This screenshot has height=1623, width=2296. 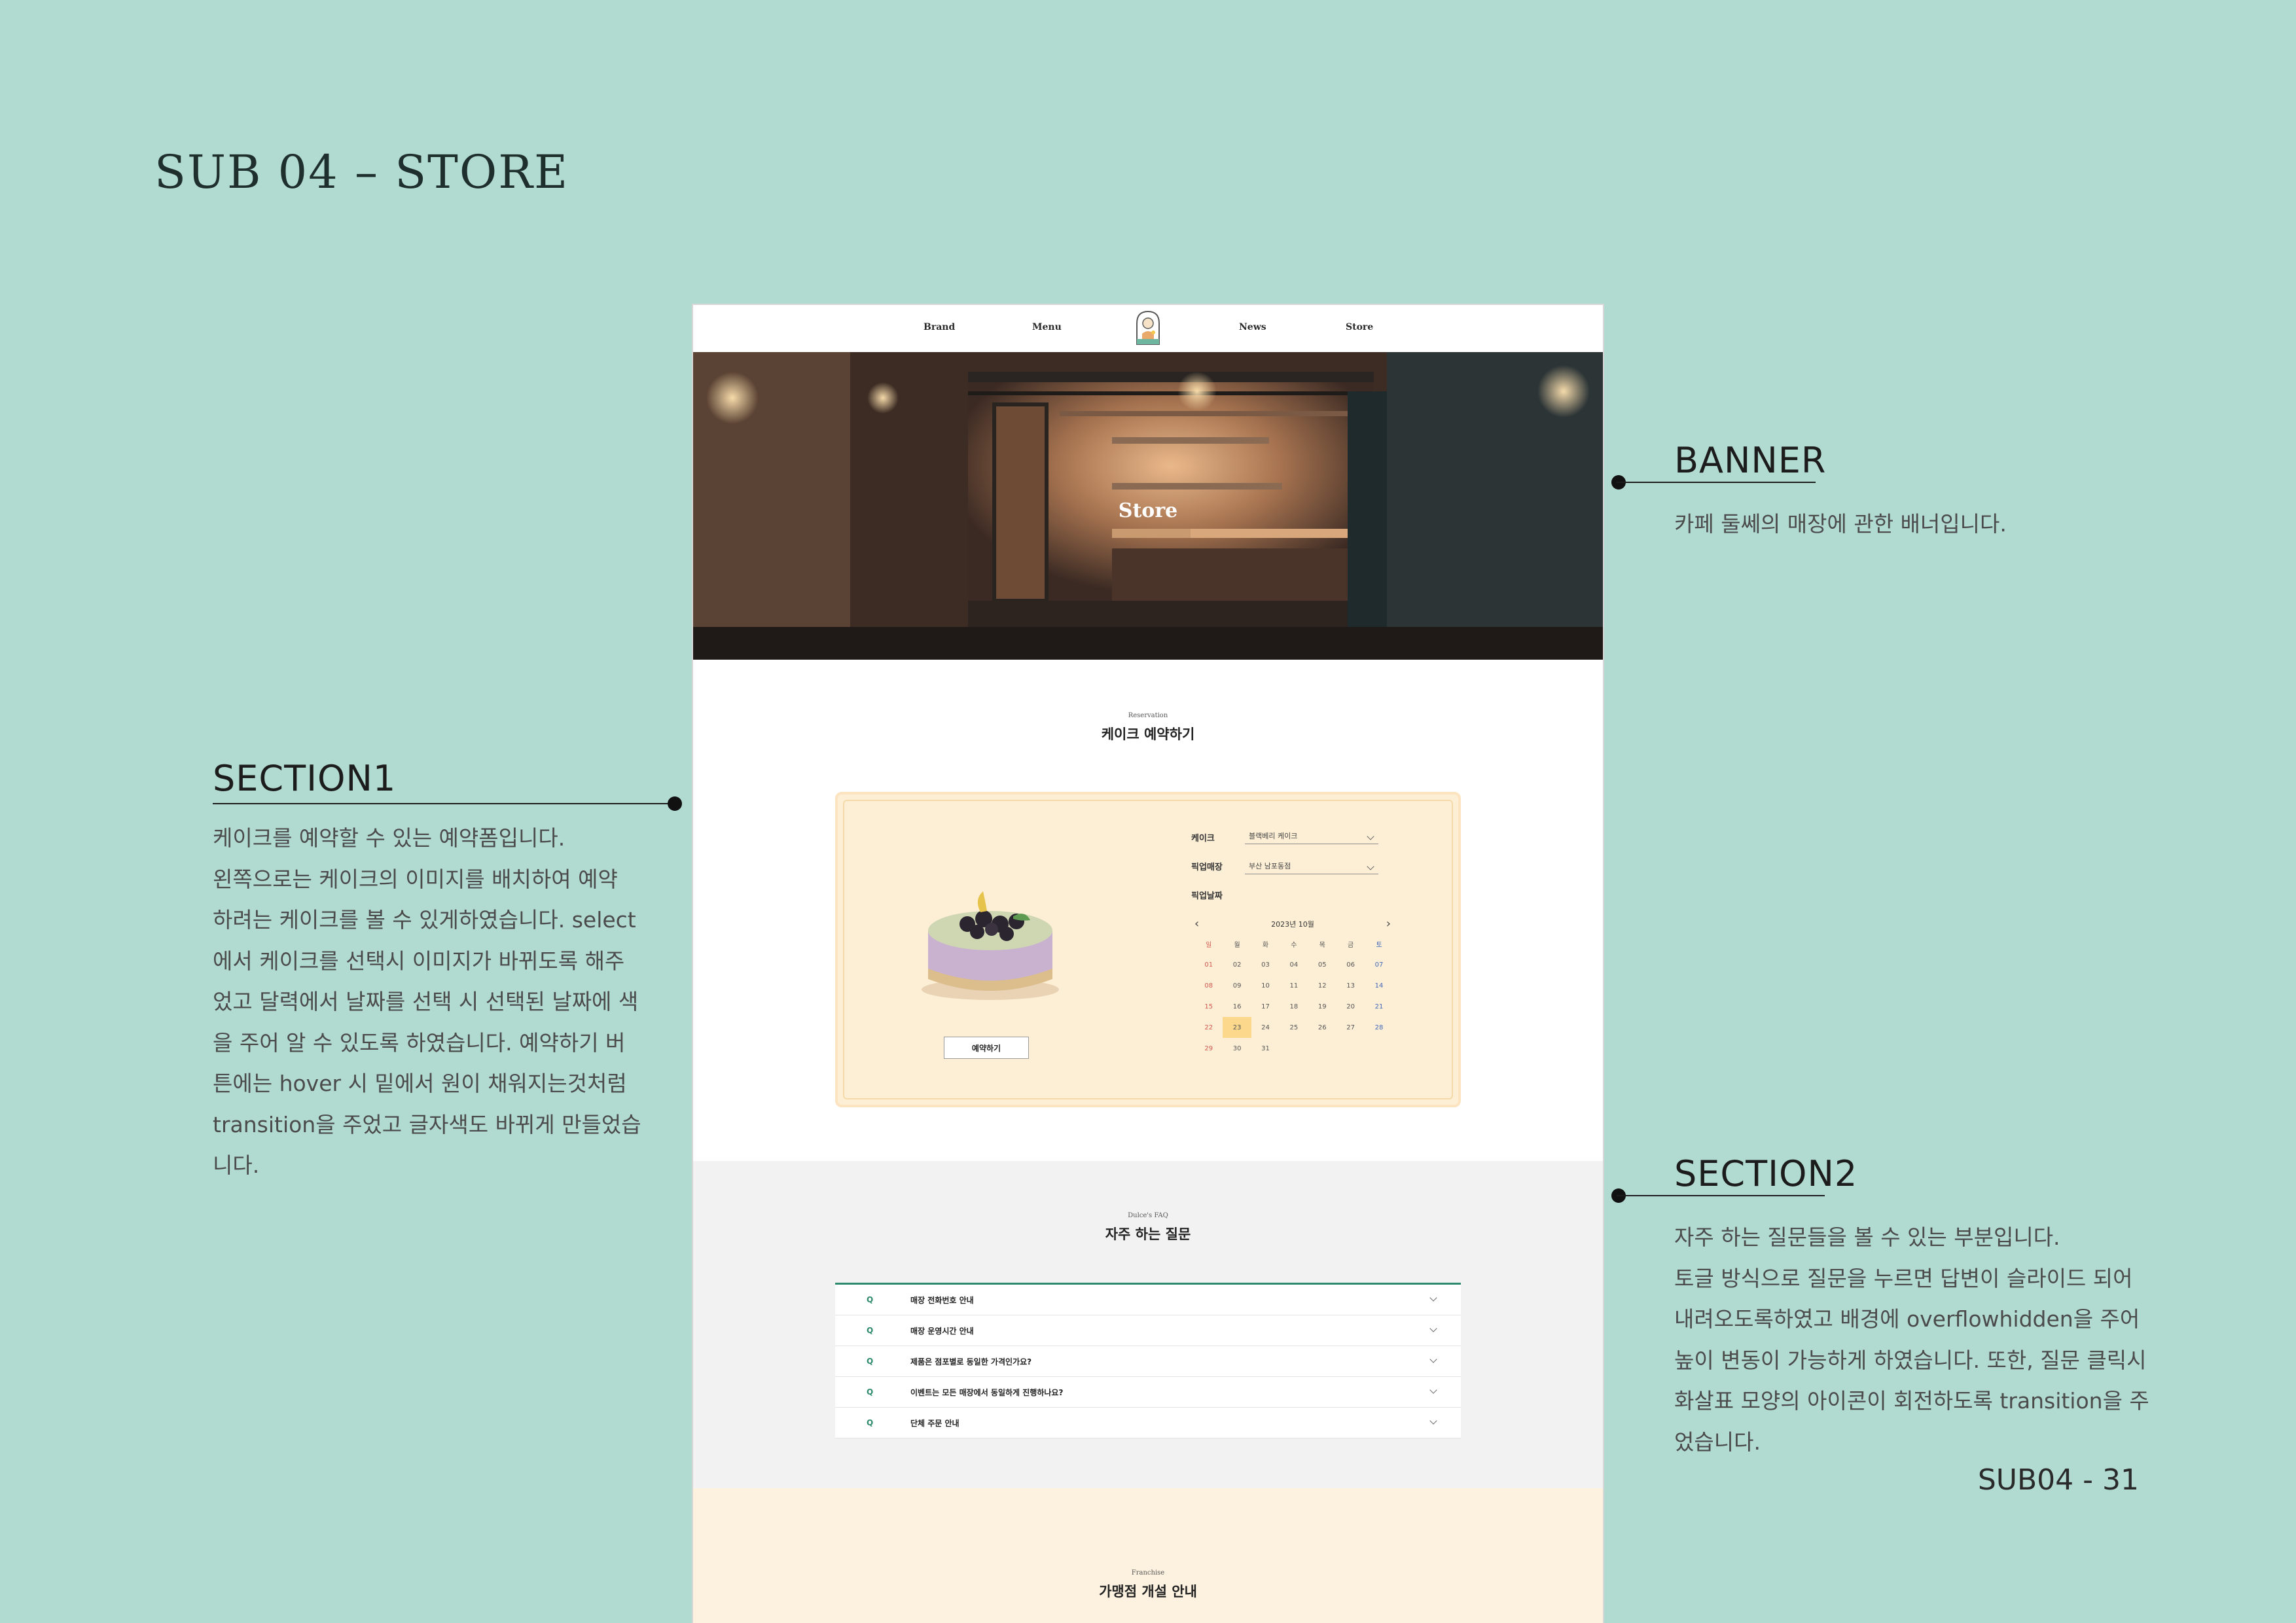 What do you see at coordinates (1237, 1048) in the screenshot?
I see `calendar-day: 30` at bounding box center [1237, 1048].